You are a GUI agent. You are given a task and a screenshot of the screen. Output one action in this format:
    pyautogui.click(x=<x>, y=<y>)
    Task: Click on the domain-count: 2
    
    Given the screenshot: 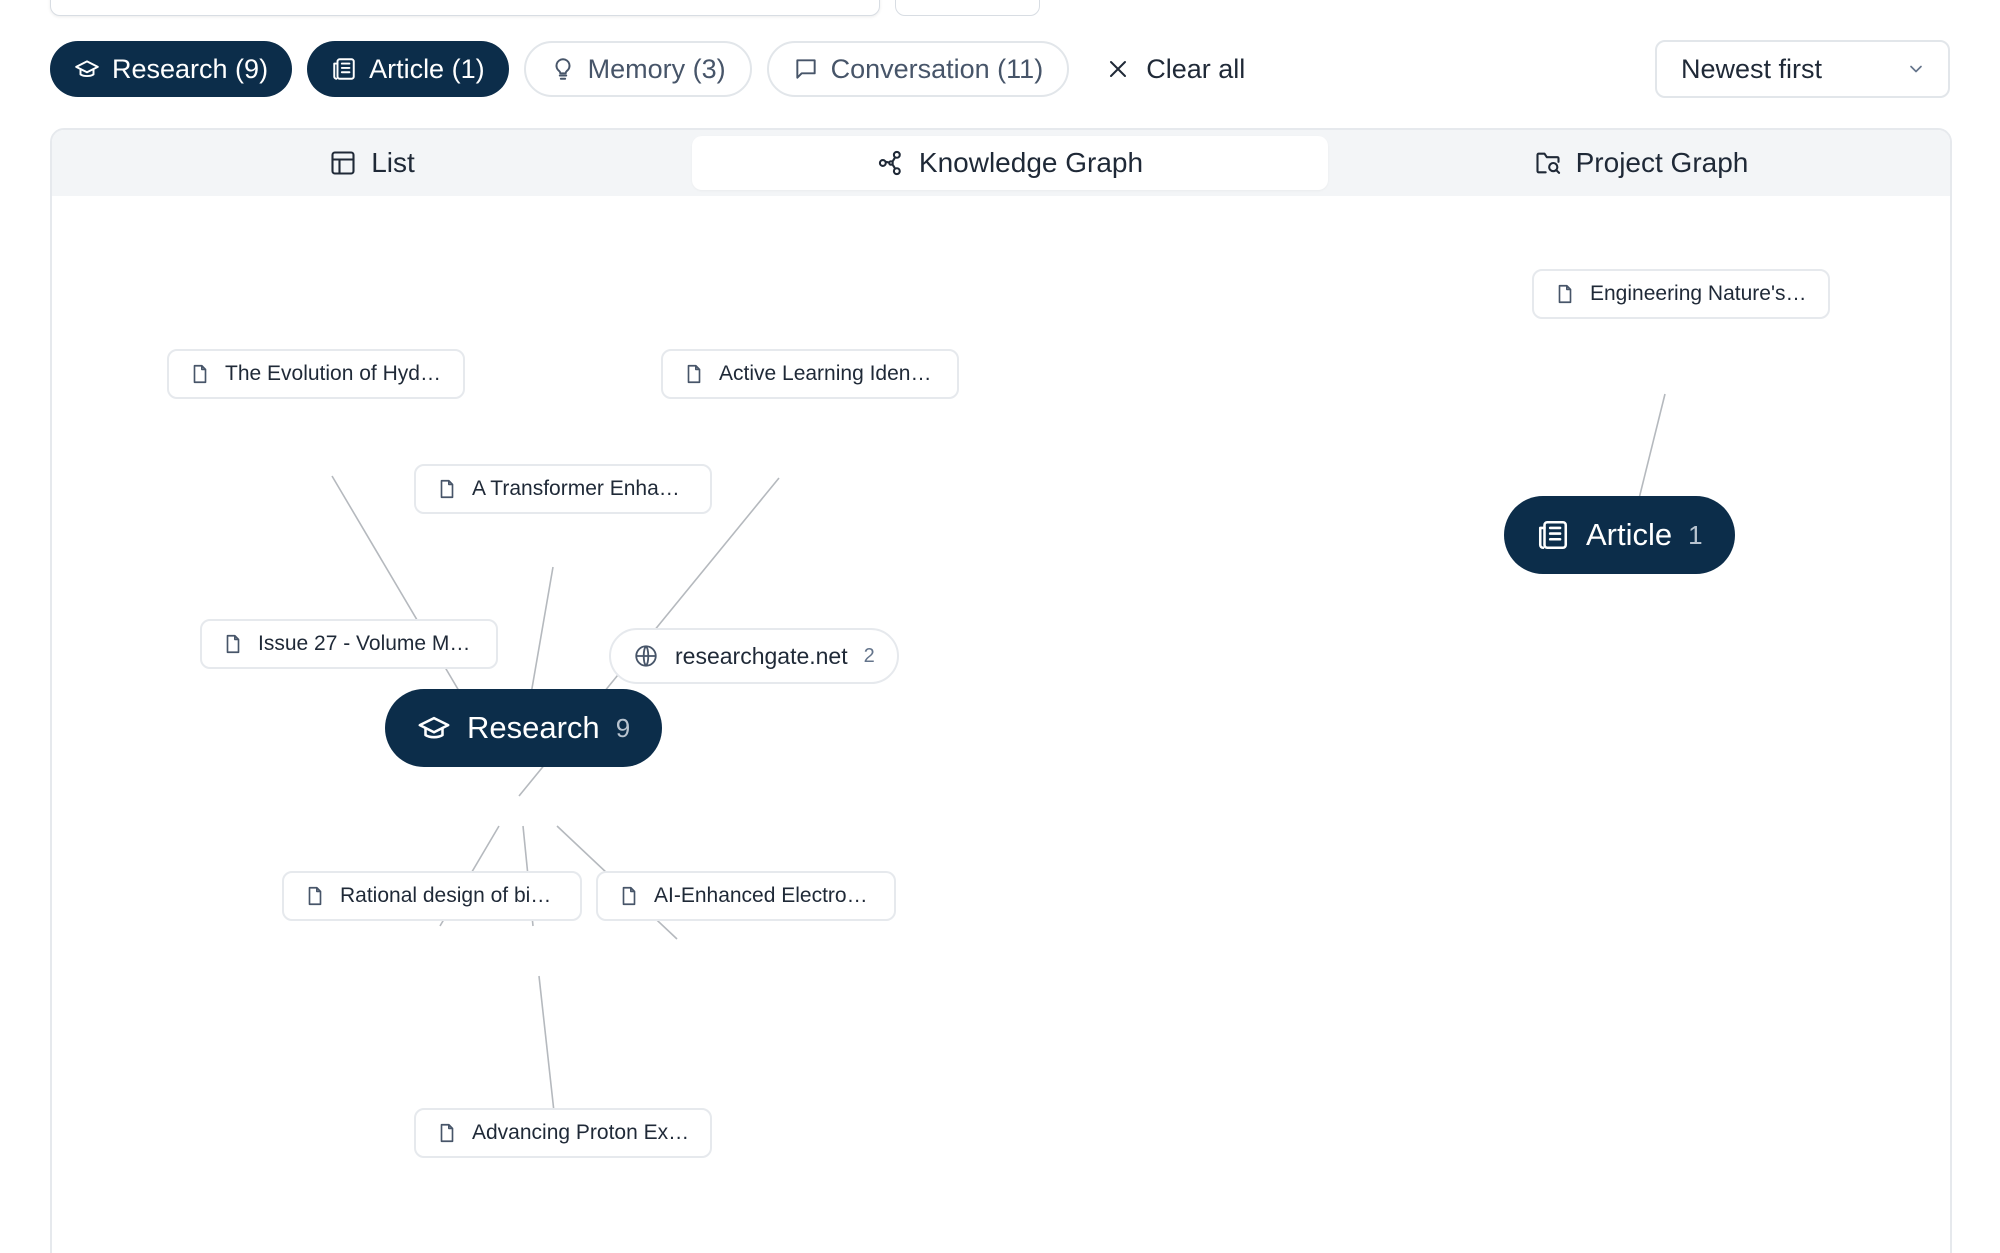 What is the action you would take?
    pyautogui.click(x=869, y=655)
    